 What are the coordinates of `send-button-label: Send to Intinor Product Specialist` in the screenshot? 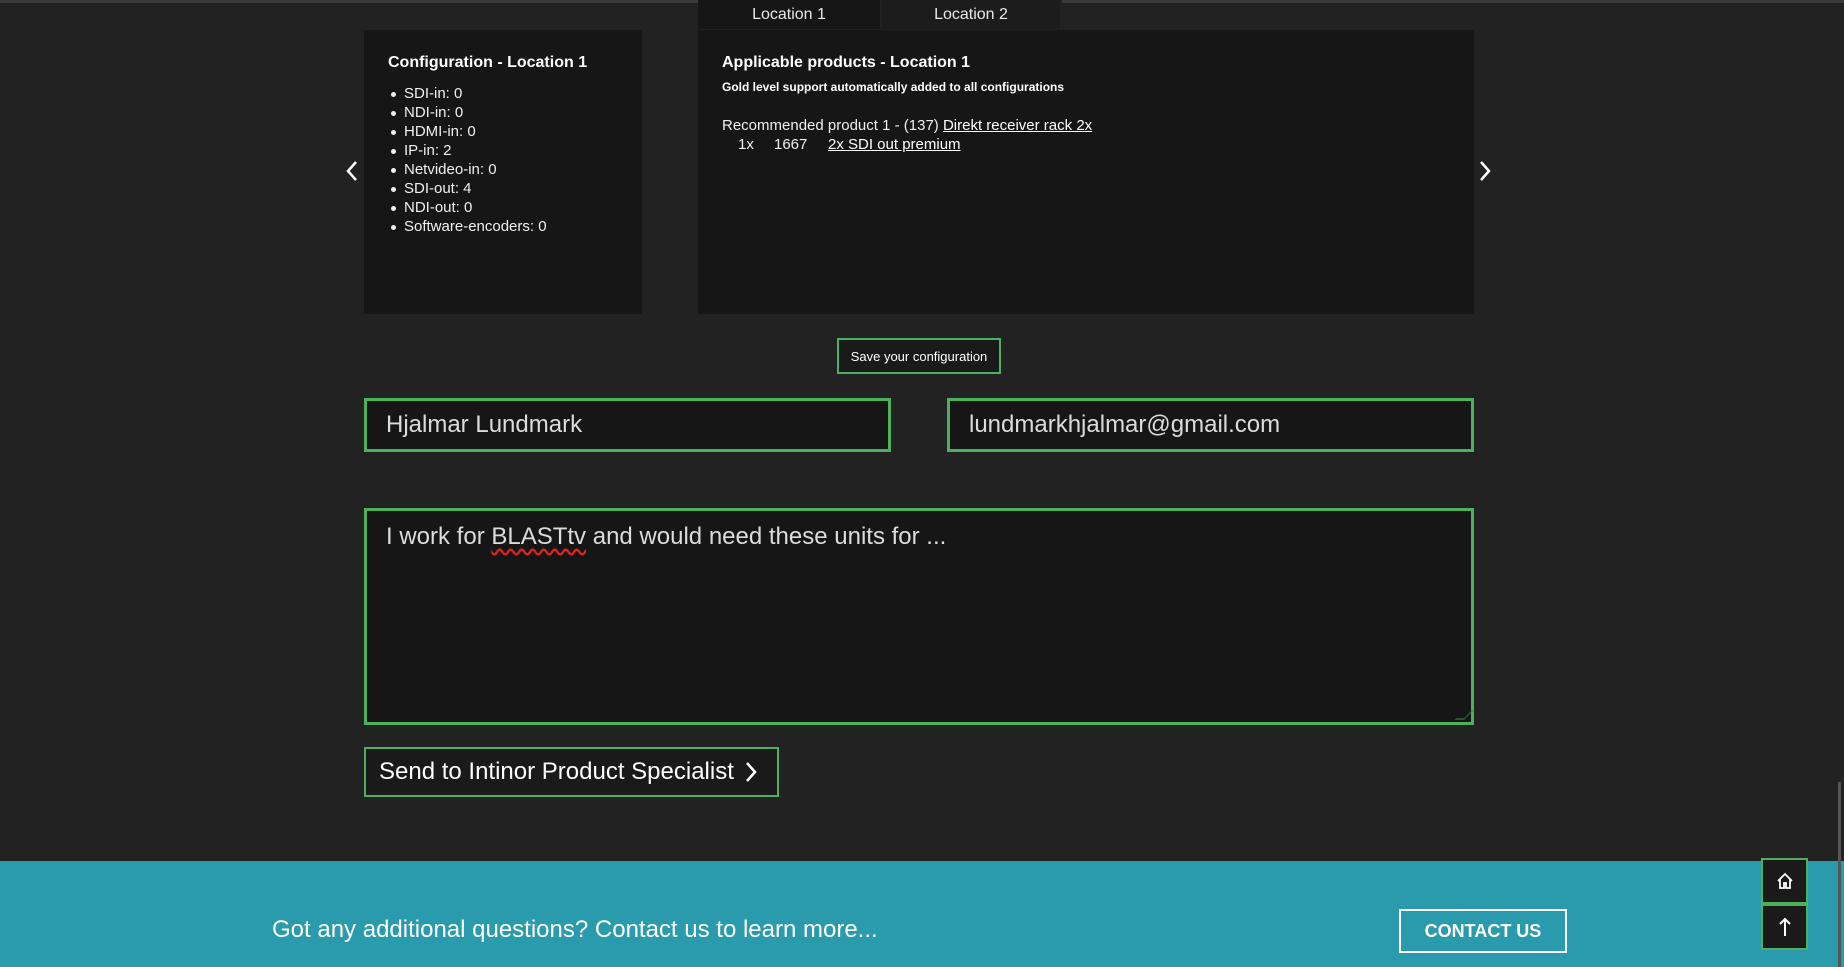 It's located at (556, 771).